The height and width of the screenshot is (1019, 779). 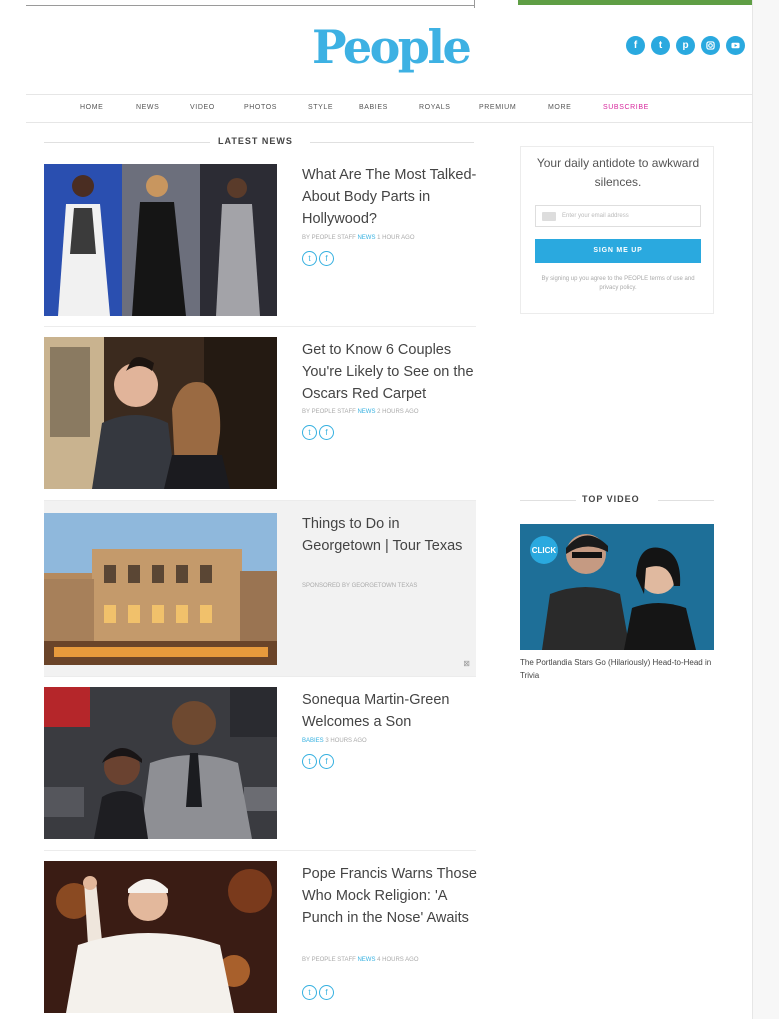 What do you see at coordinates (497, 107) in the screenshot?
I see `nav-premium: PREMIUM` at bounding box center [497, 107].